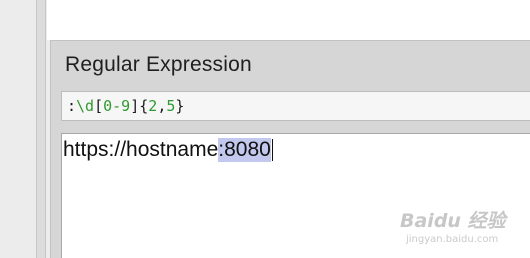 This screenshot has width=530, height=258. I want to click on panel-title: Regular Expression, so click(158, 64).